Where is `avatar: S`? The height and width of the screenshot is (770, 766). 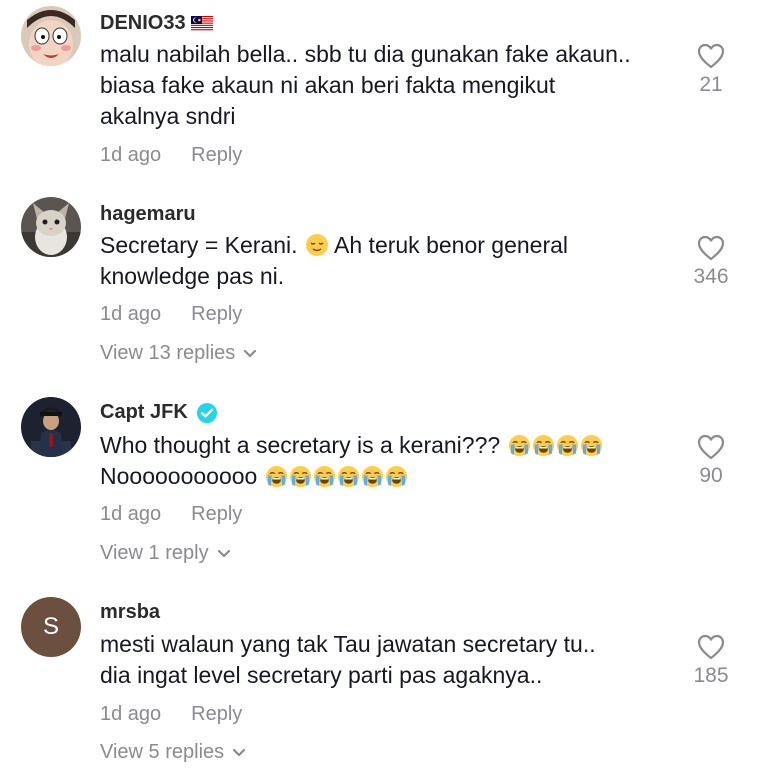 avatar: S is located at coordinates (51, 627).